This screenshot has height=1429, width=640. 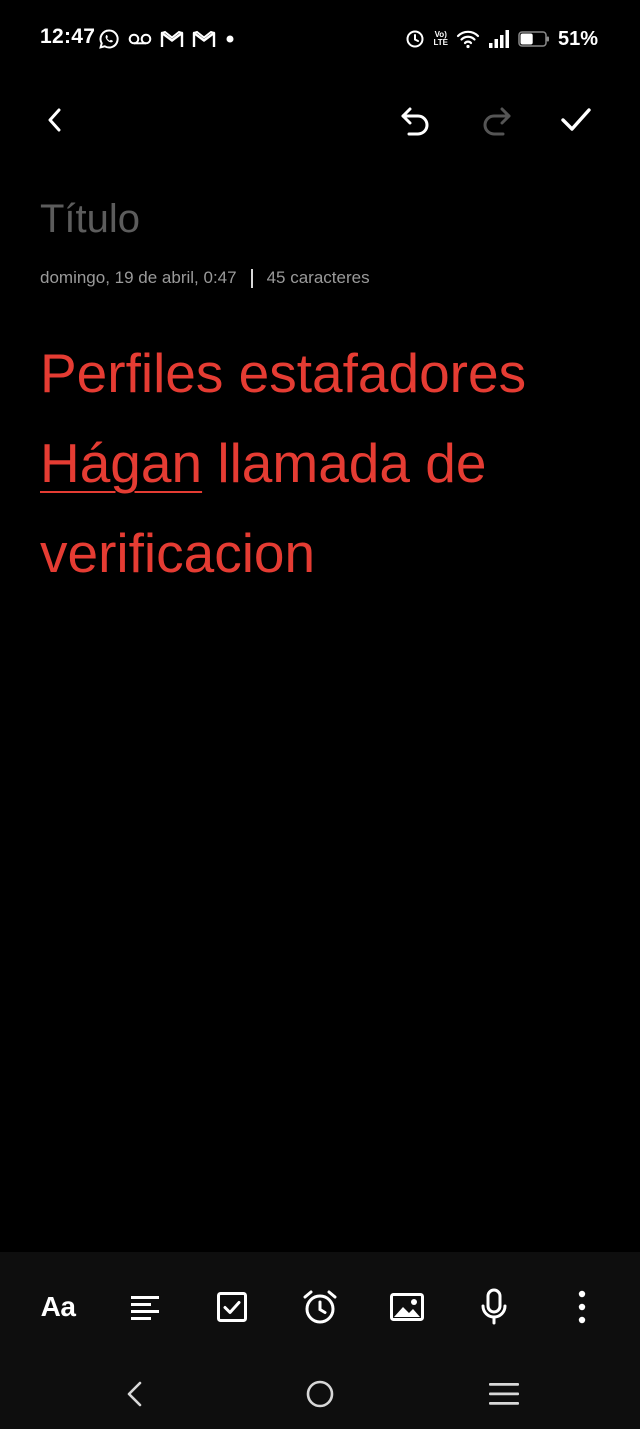 I want to click on checkbox-icon, so click(x=232, y=1307).